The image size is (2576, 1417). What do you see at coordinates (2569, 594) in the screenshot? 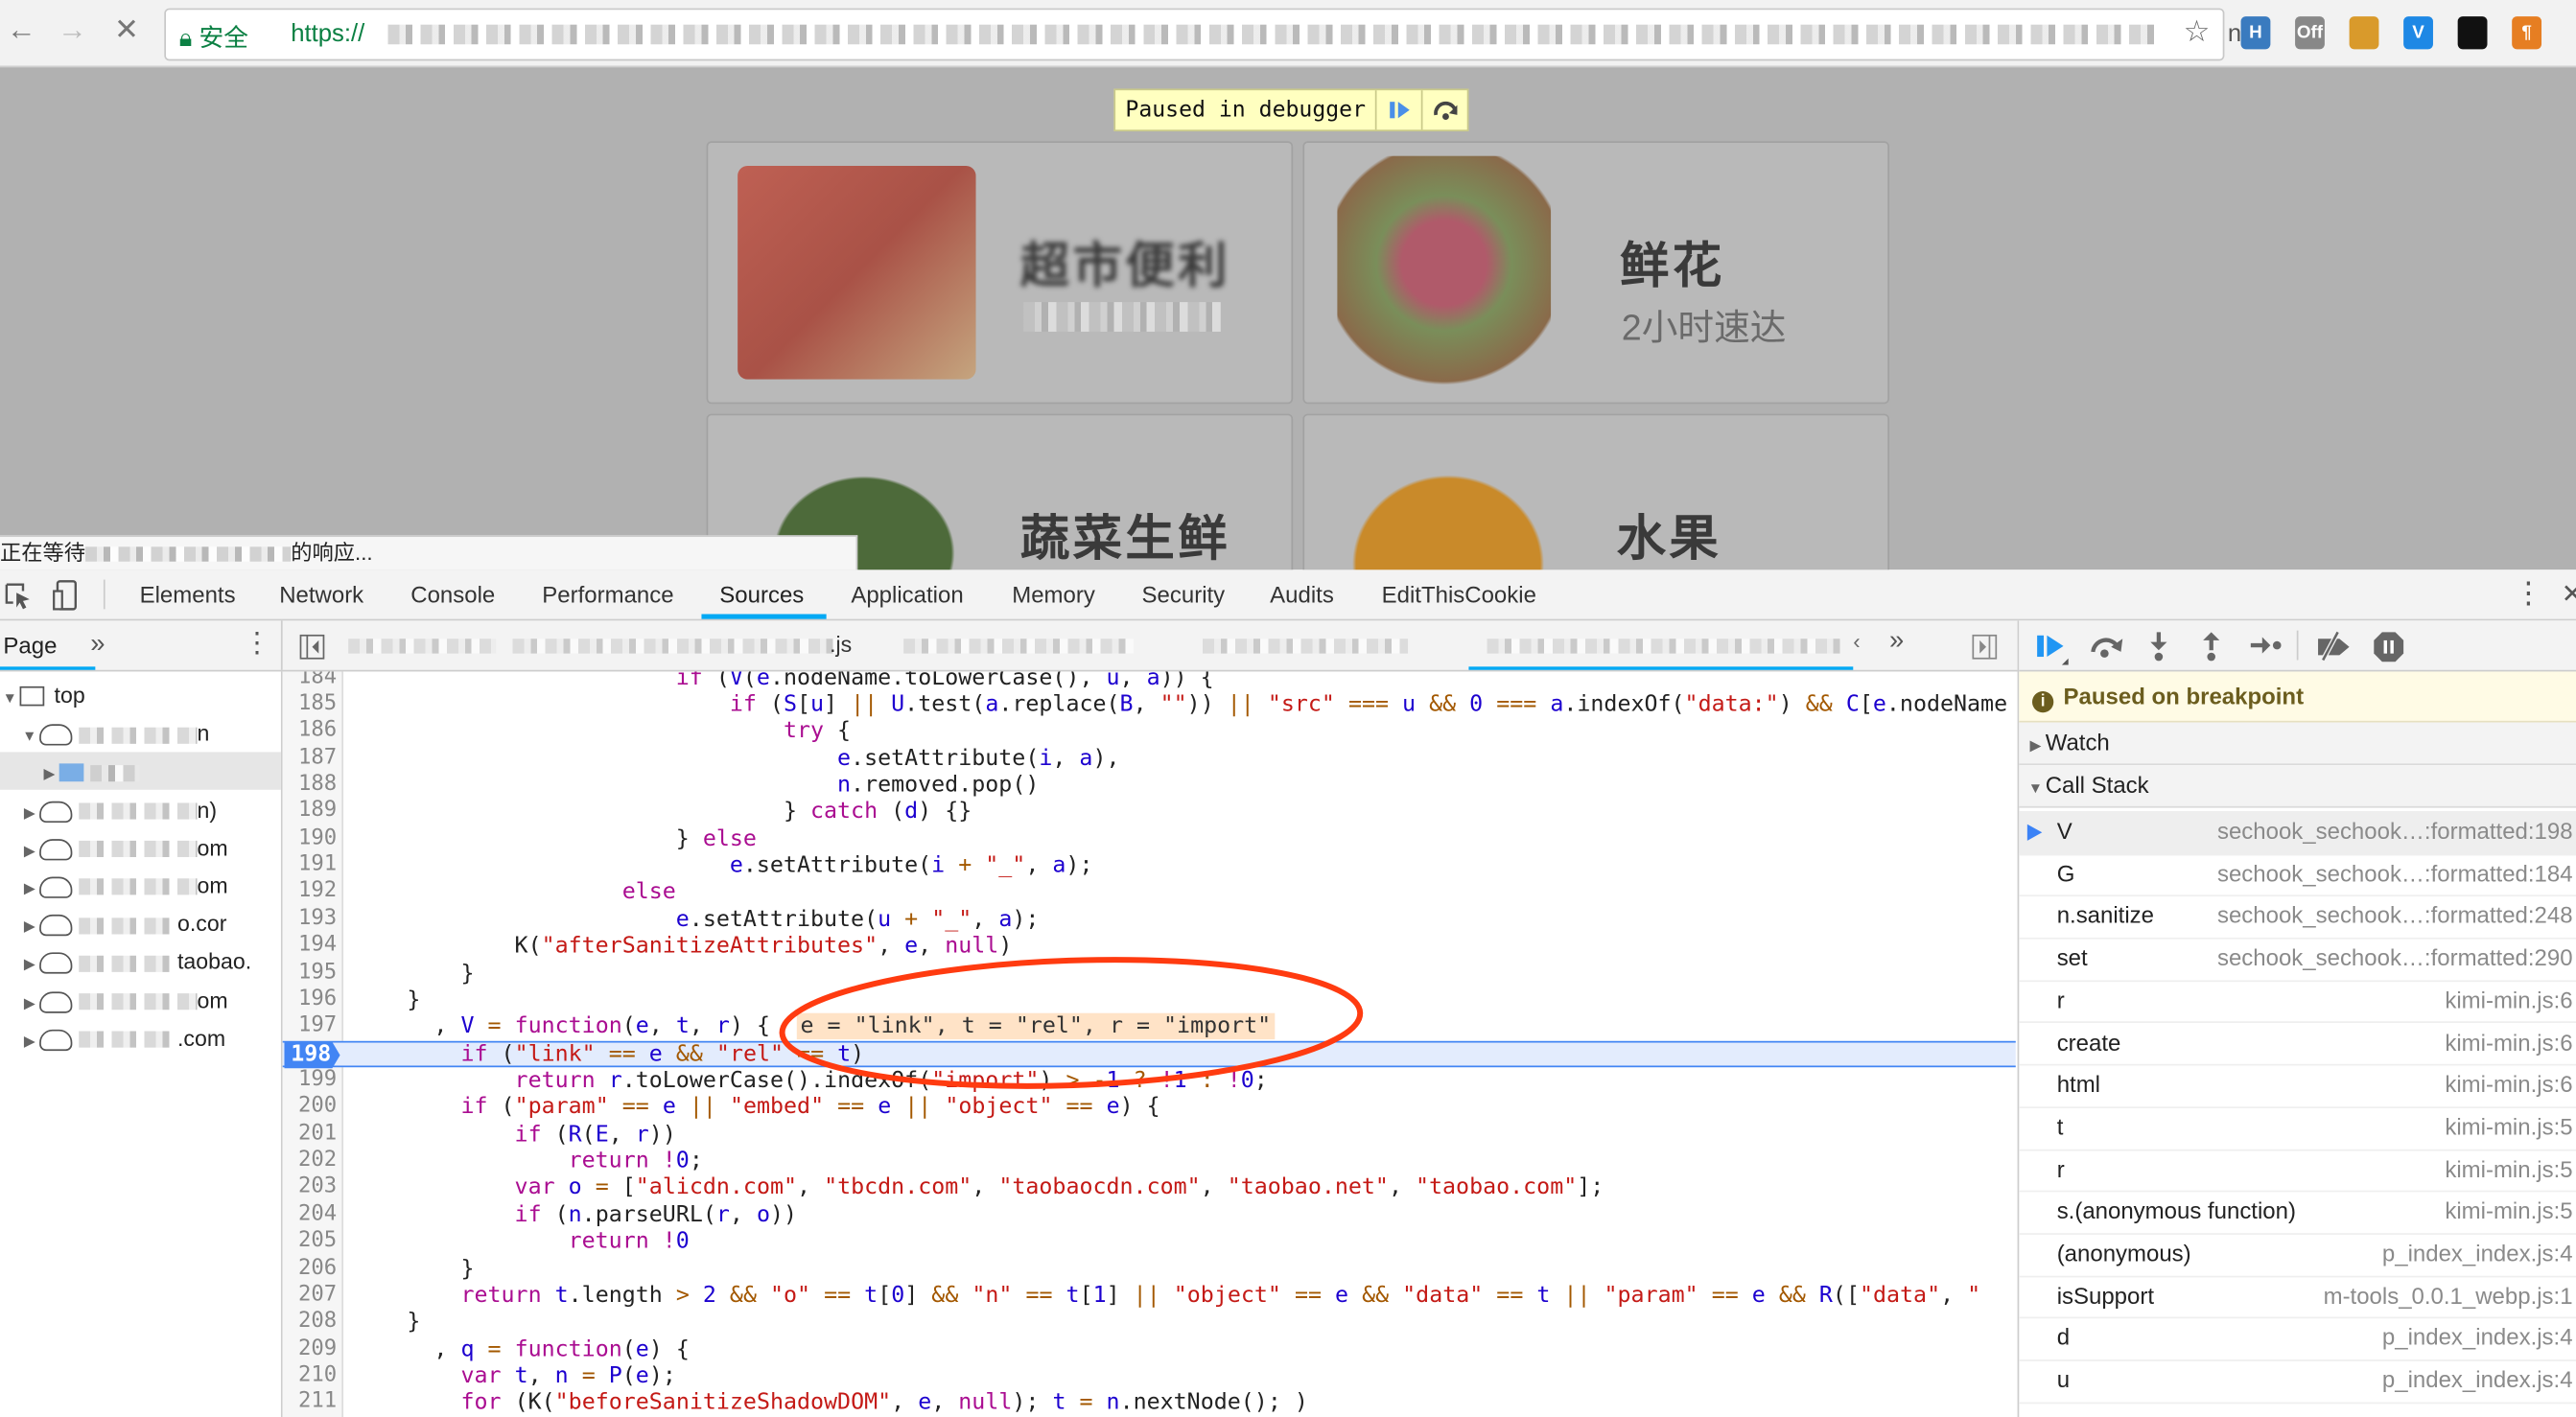
I see `close-devtools-icon: ✕` at bounding box center [2569, 594].